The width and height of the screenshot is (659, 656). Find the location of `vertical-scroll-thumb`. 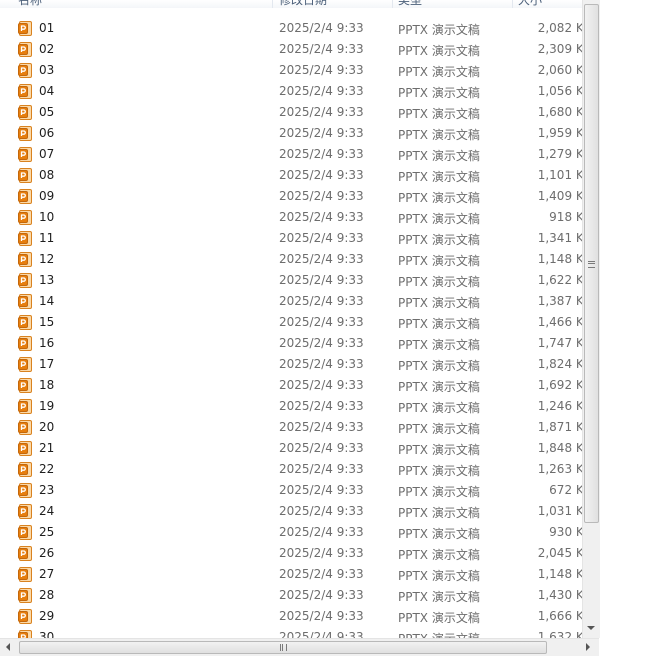

vertical-scroll-thumb is located at coordinates (591, 263).